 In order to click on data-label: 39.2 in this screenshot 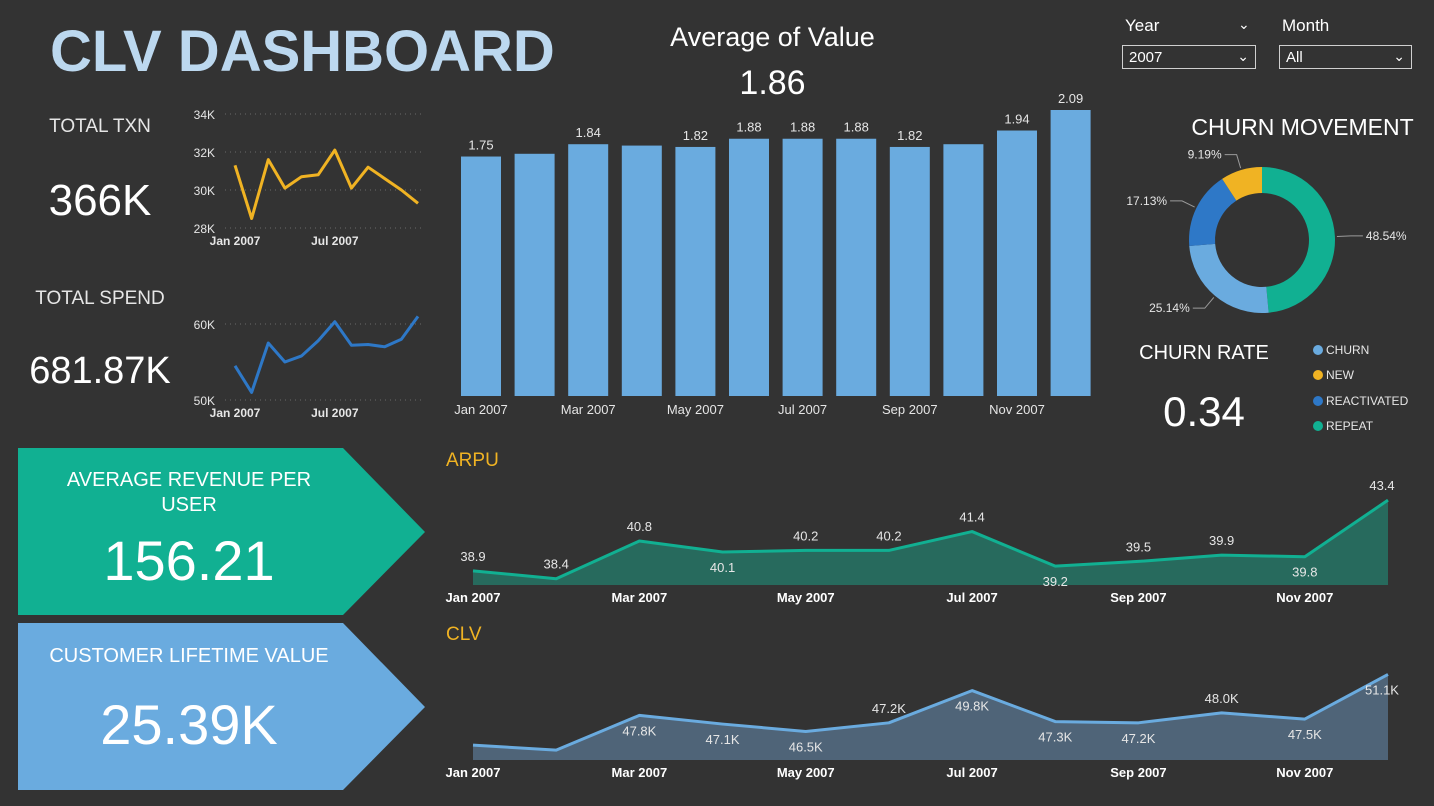, I will do `click(1055, 581)`.